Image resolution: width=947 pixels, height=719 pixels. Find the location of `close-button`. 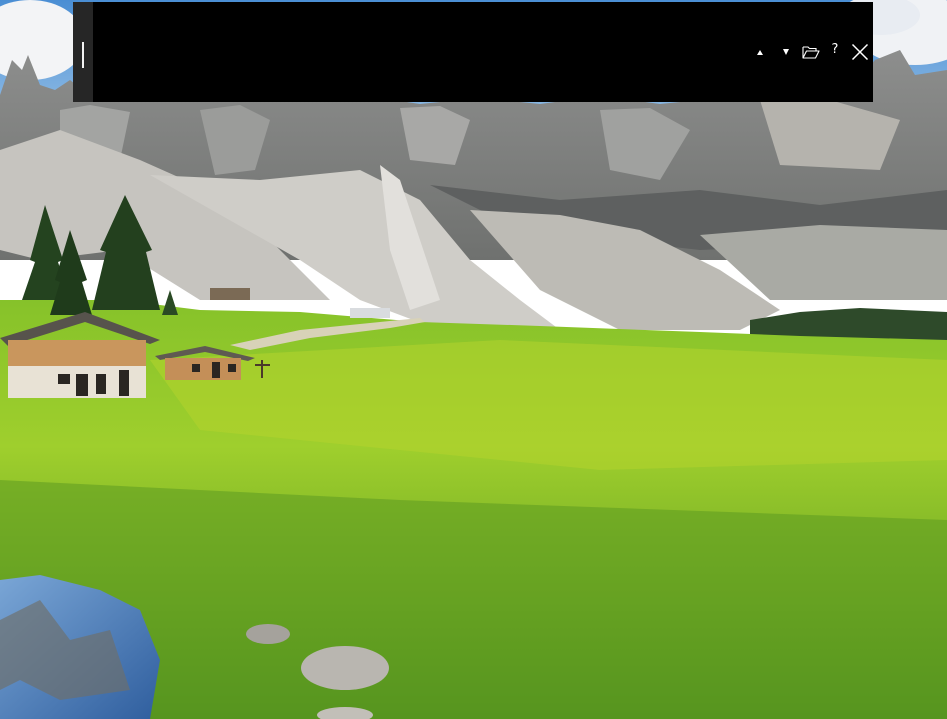

close-button is located at coordinates (860, 52).